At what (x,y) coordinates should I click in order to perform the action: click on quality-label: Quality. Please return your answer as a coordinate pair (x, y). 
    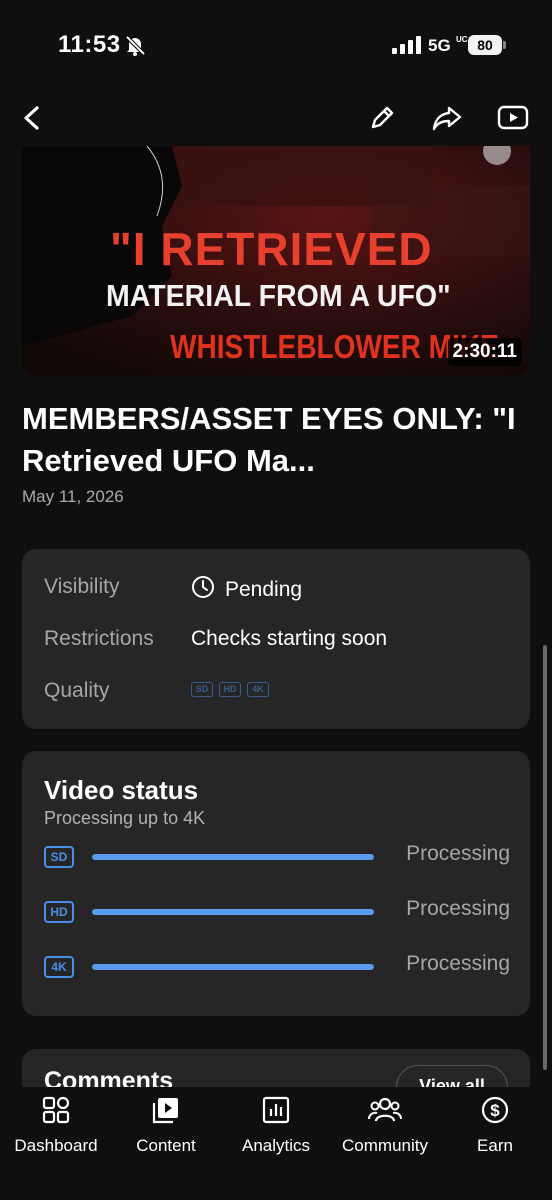
    Looking at the image, I should click on (77, 690).